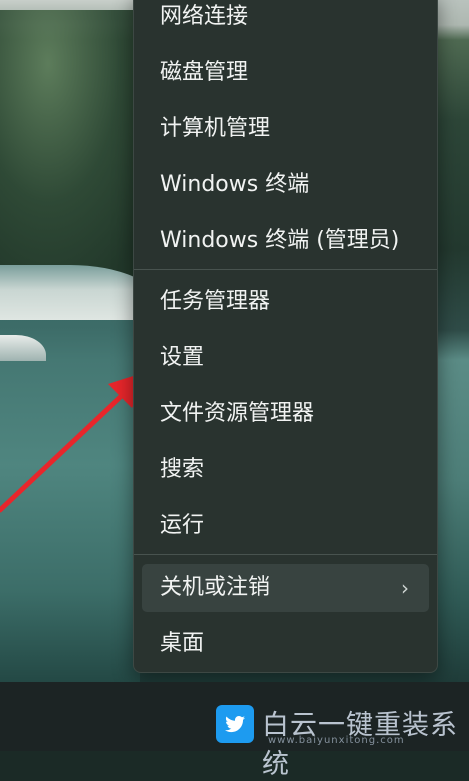 The width and height of the screenshot is (469, 781). I want to click on menu-item-label: 网络连接, so click(204, 16).